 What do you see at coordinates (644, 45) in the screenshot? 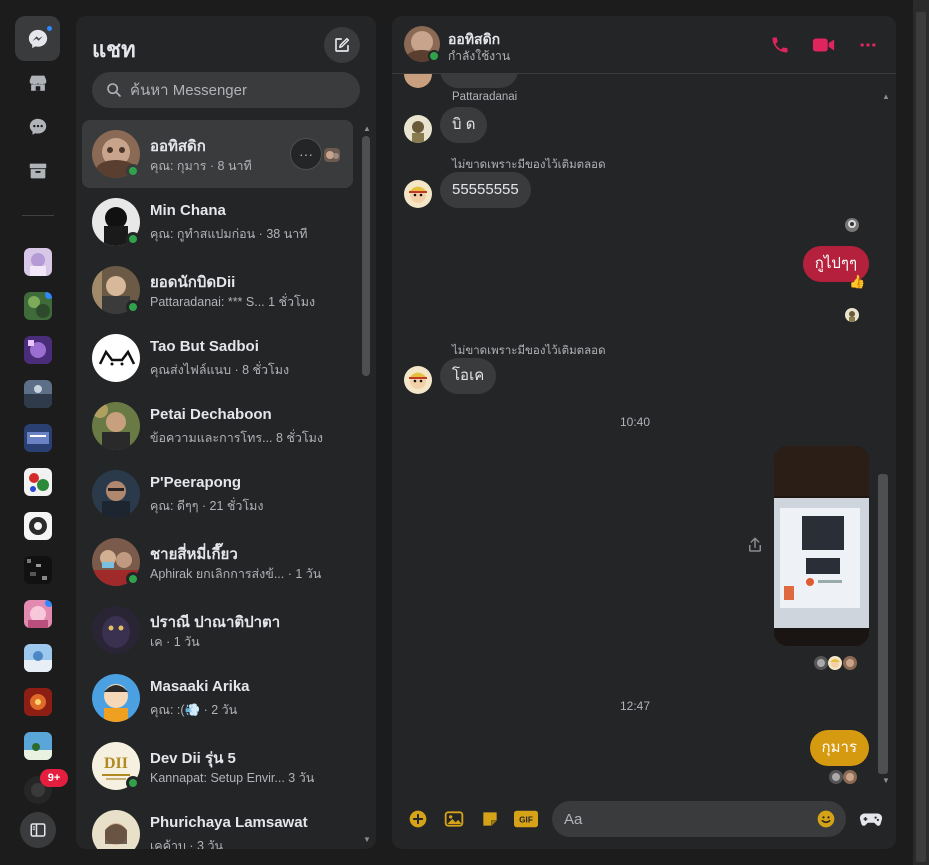
I see `conversation-header: ออทิสดิก กำลังใช้งาน` at bounding box center [644, 45].